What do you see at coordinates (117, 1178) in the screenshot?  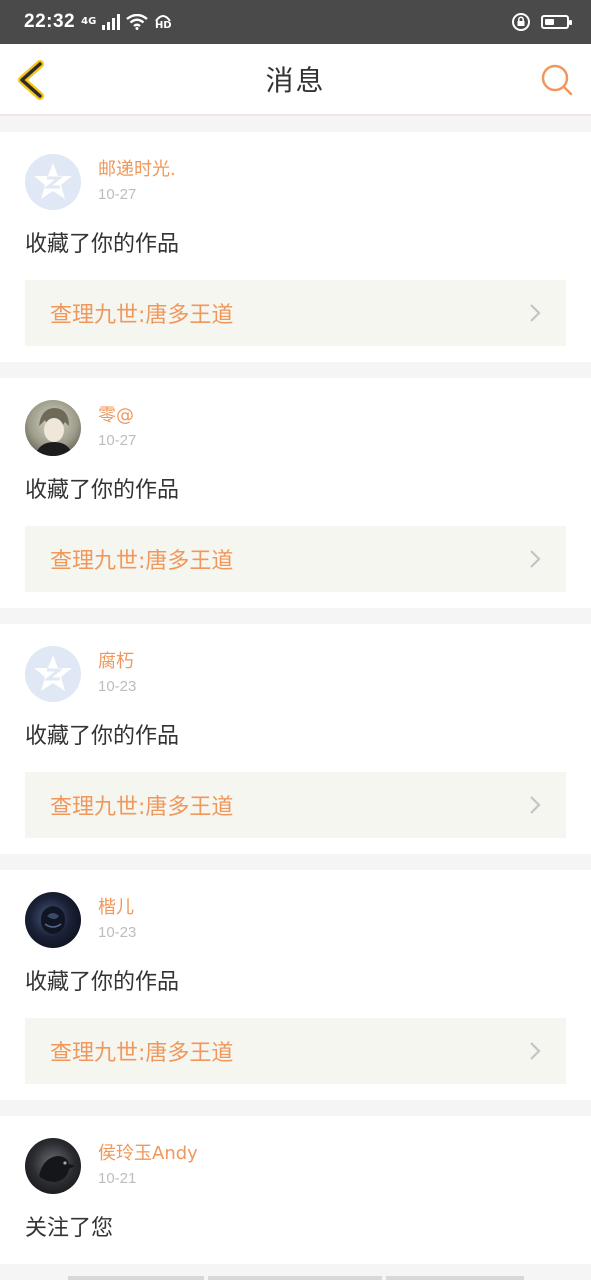 I see `message-date: 10-21` at bounding box center [117, 1178].